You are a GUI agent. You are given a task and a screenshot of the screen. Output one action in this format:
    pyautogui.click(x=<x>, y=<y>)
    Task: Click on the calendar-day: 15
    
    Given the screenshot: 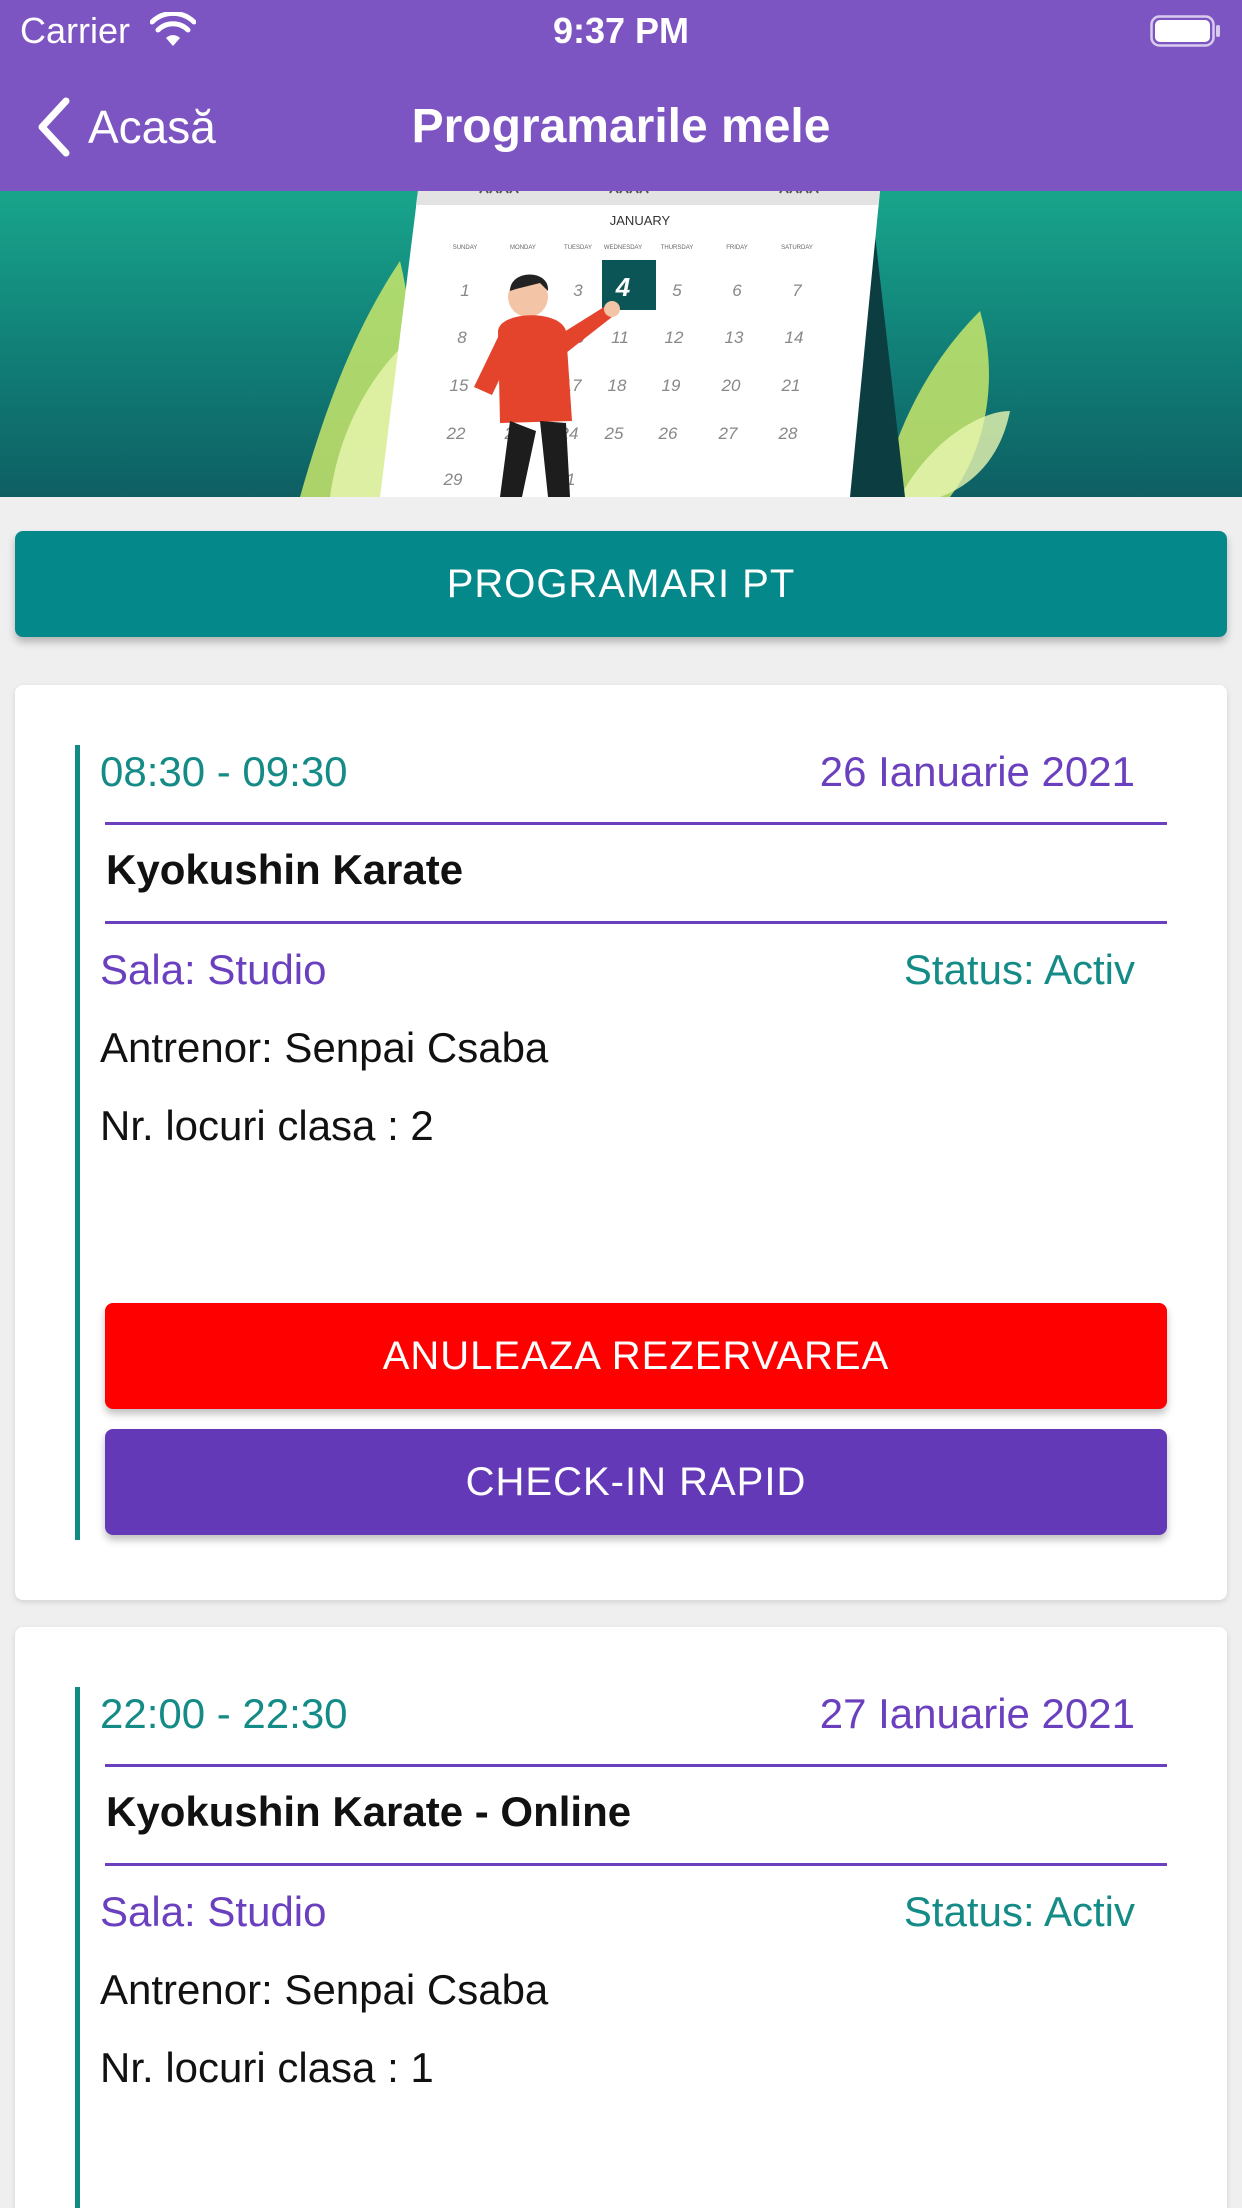 What is the action you would take?
    pyautogui.click(x=459, y=385)
    